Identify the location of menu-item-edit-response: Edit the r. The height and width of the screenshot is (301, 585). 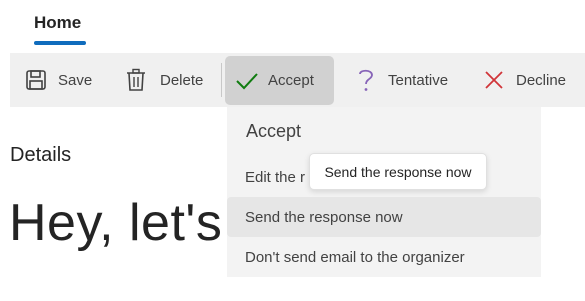
(272, 177).